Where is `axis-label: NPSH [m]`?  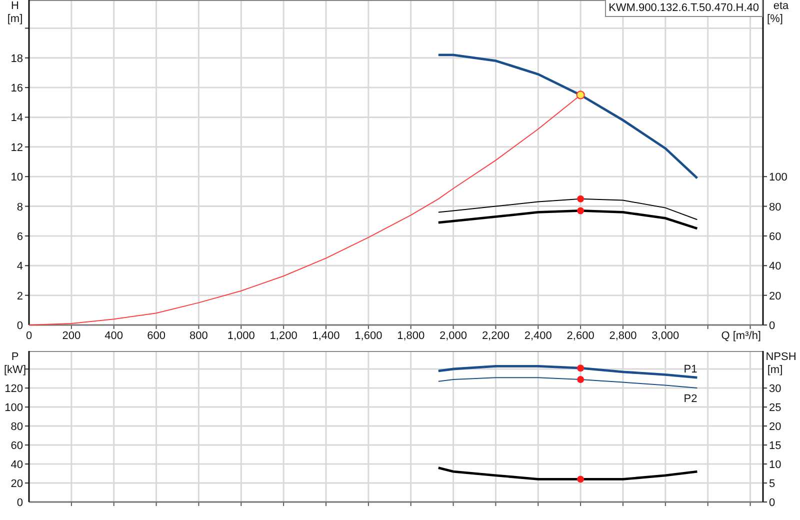
axis-label: NPSH [m] is located at coordinates (781, 363).